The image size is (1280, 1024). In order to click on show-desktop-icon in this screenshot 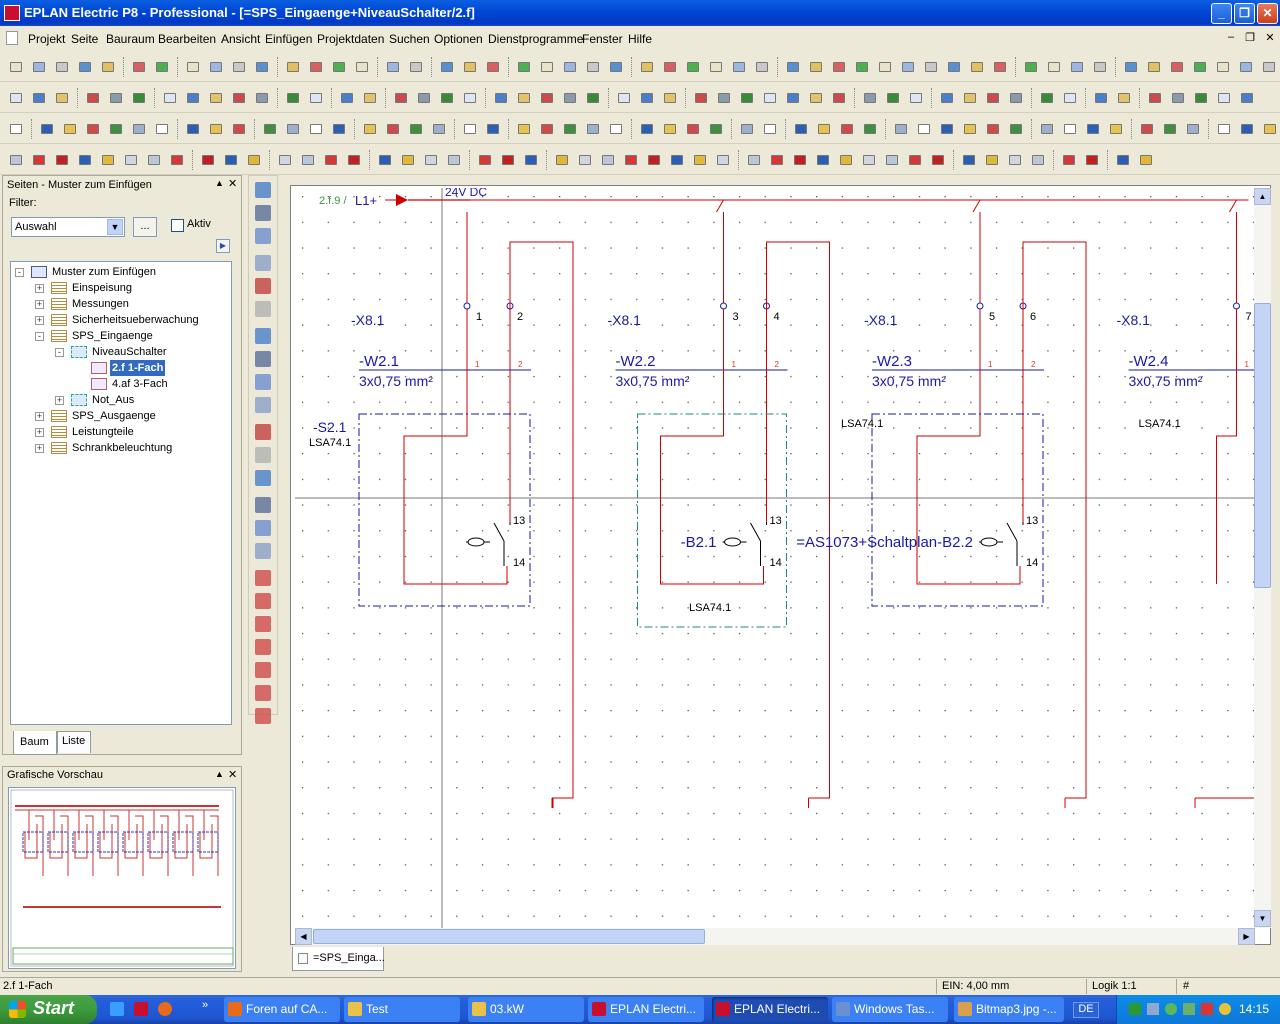, I will do `click(117, 1009)`.